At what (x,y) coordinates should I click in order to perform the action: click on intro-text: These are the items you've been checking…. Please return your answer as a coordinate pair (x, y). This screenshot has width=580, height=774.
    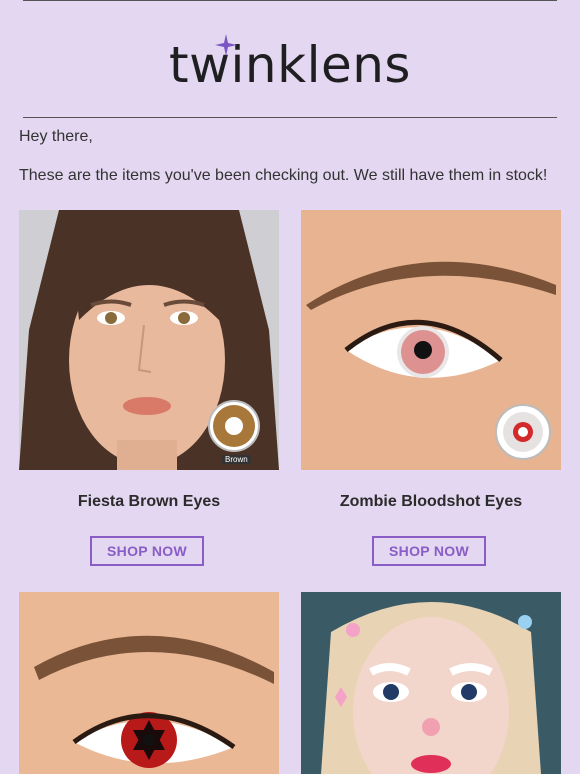
    Looking at the image, I should click on (283, 175).